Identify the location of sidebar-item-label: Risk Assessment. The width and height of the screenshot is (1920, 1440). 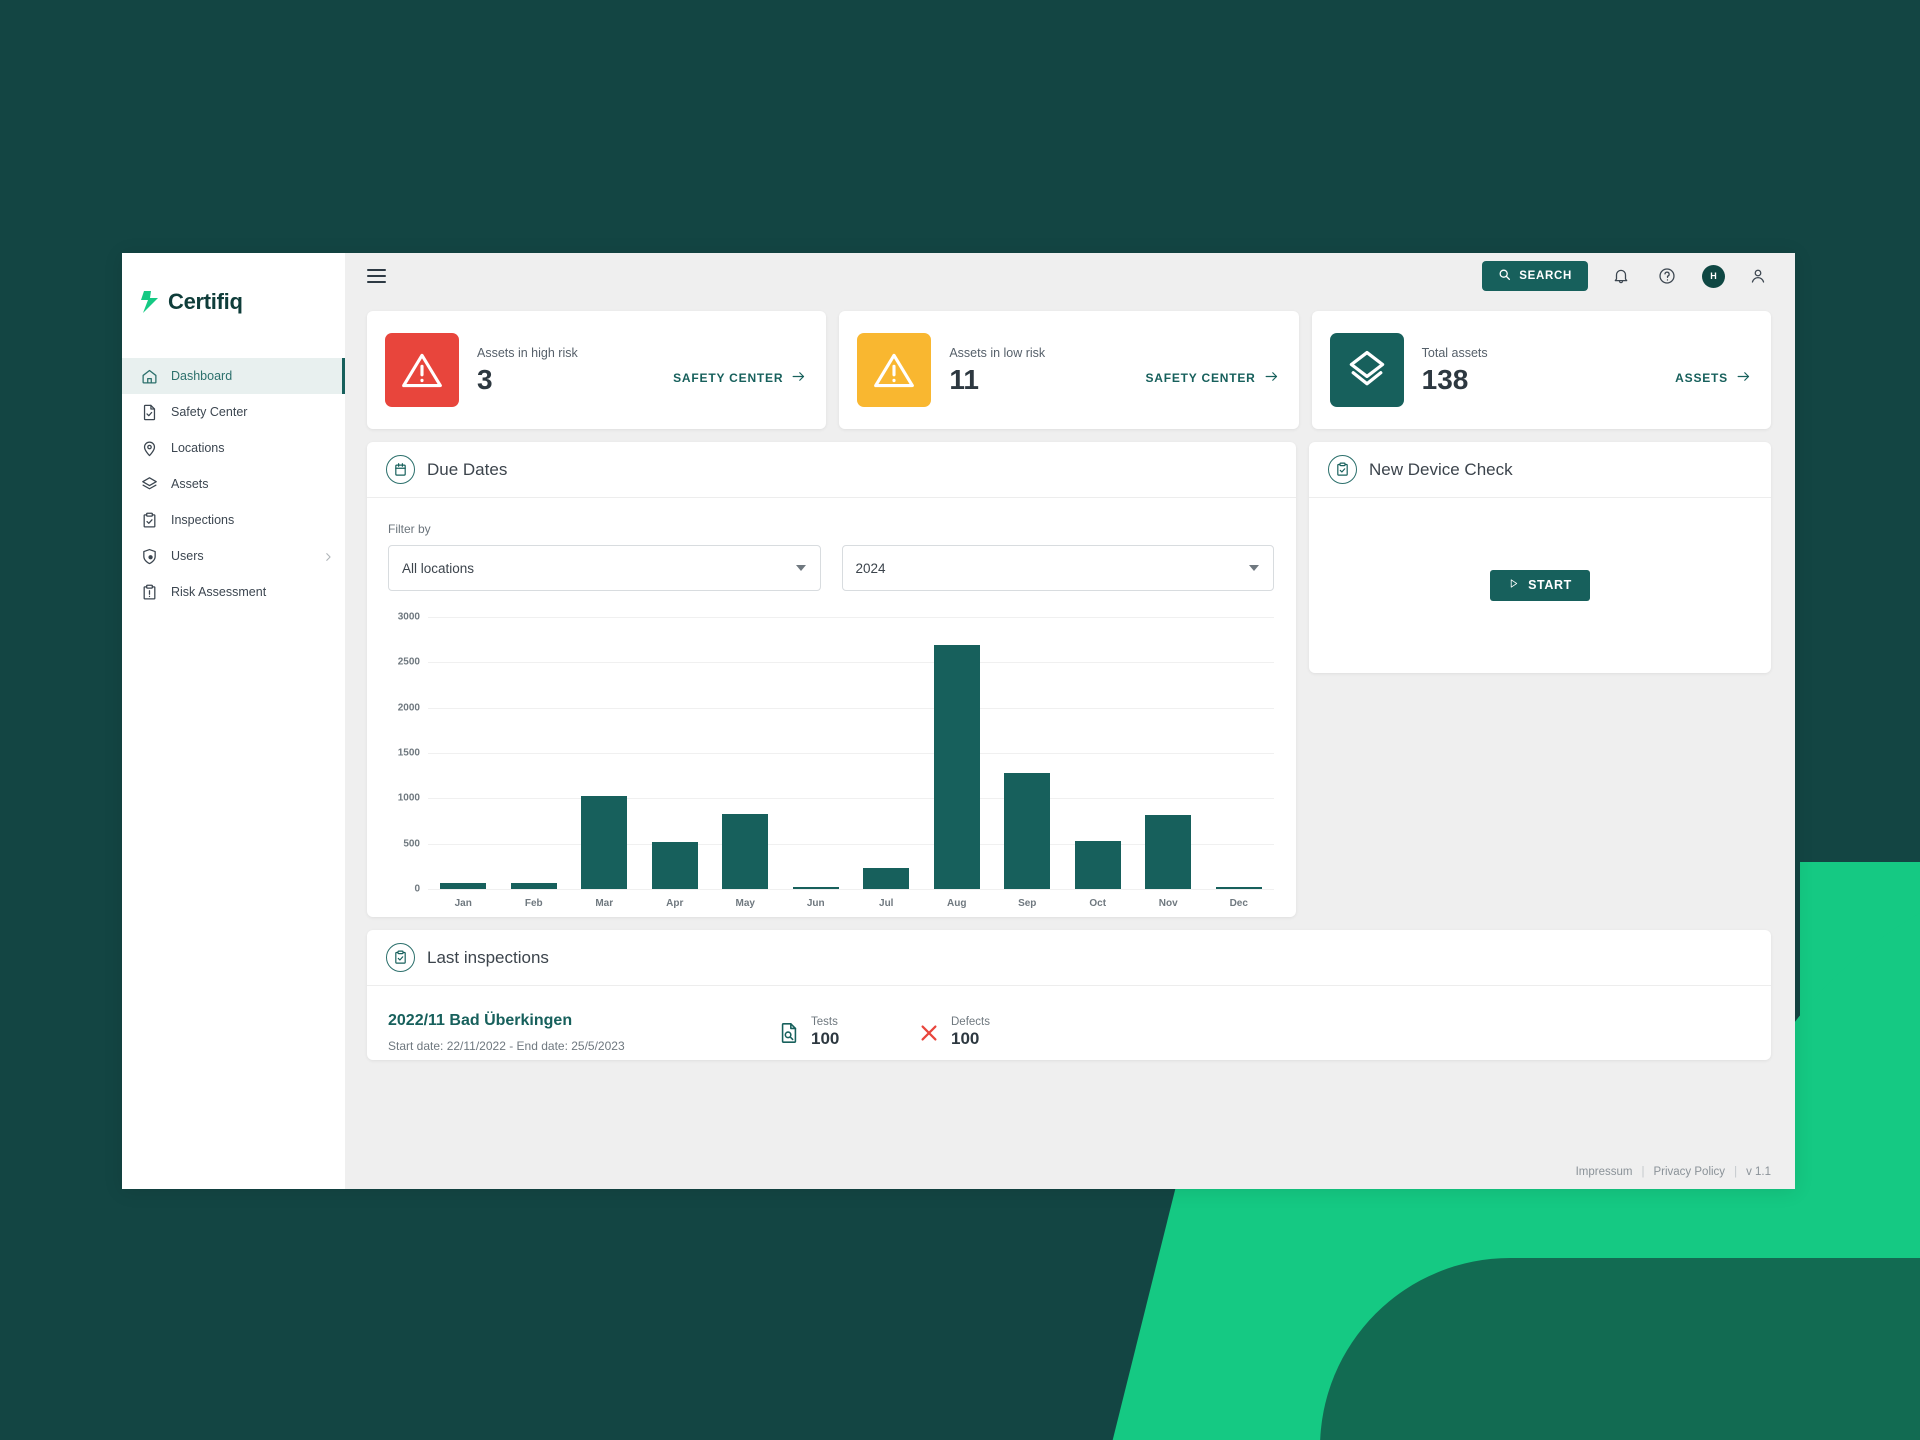
(219, 592).